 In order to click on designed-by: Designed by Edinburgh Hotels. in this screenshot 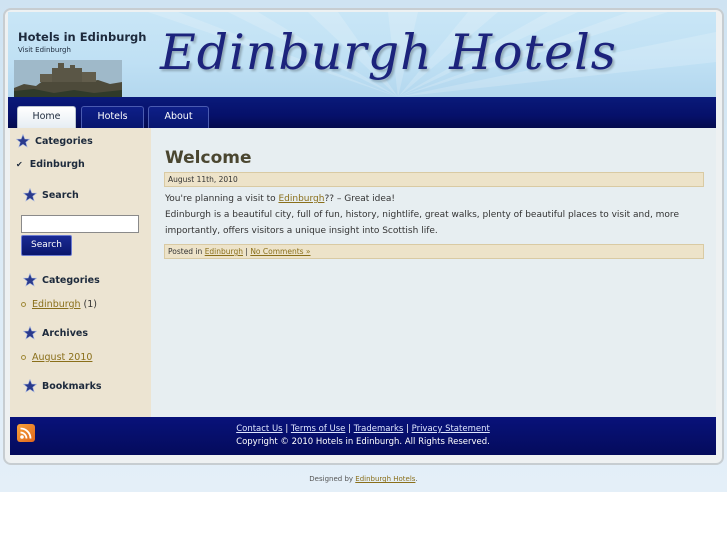, I will do `click(363, 479)`.